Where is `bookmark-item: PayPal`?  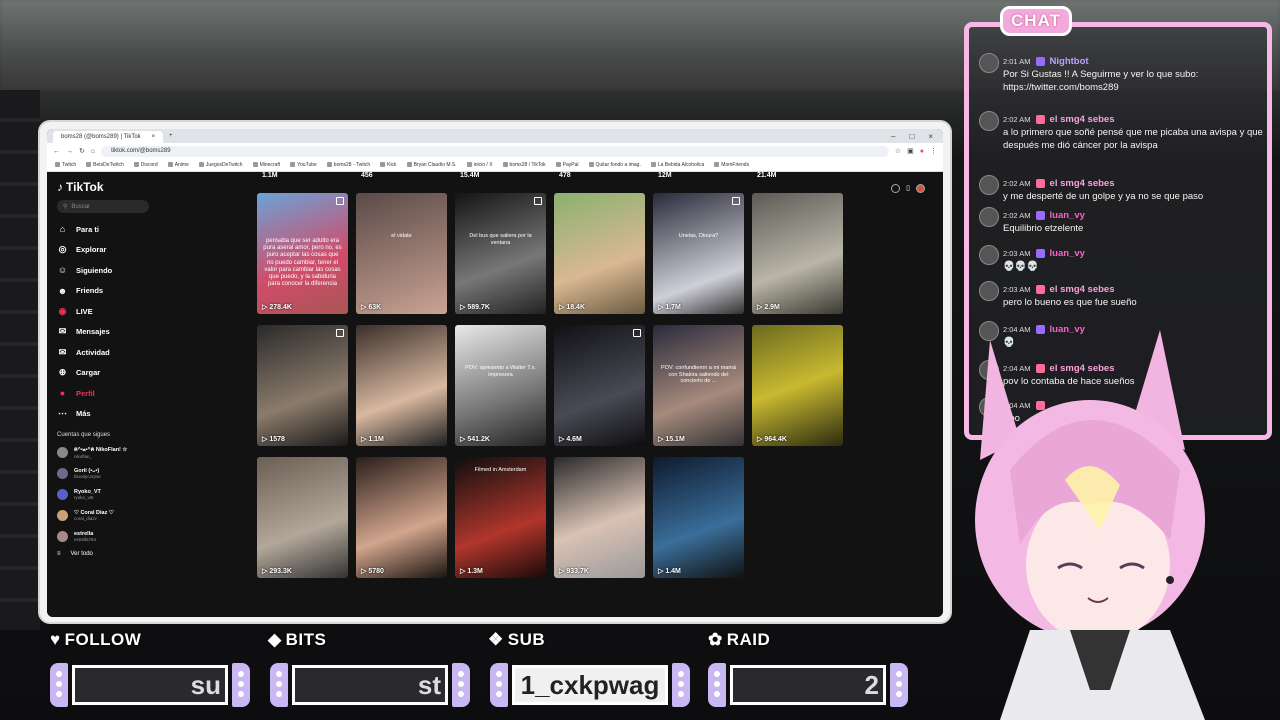 bookmark-item: PayPal is located at coordinates (567, 165).